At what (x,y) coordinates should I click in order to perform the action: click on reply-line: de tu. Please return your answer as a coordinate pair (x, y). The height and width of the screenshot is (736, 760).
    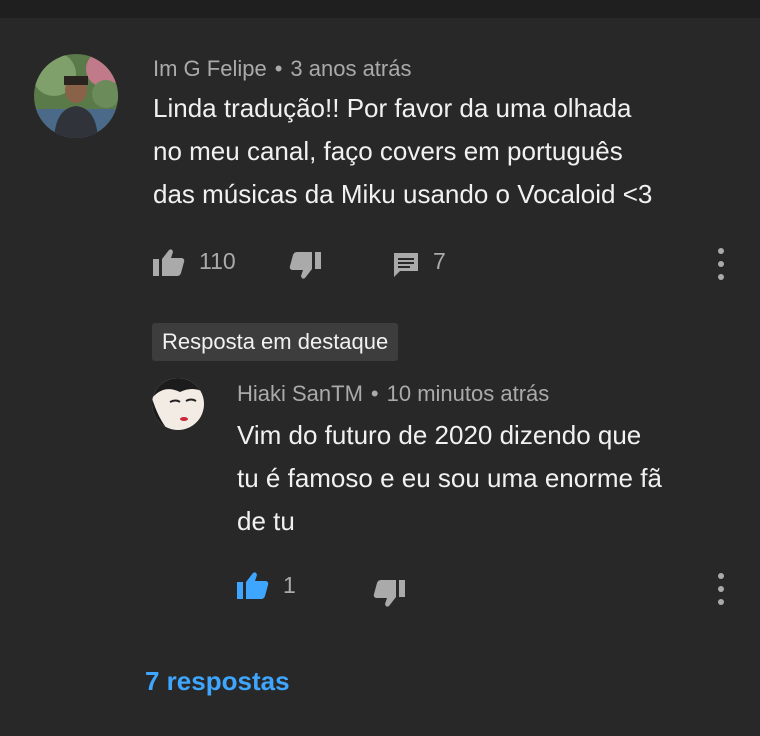
    Looking at the image, I should click on (266, 521).